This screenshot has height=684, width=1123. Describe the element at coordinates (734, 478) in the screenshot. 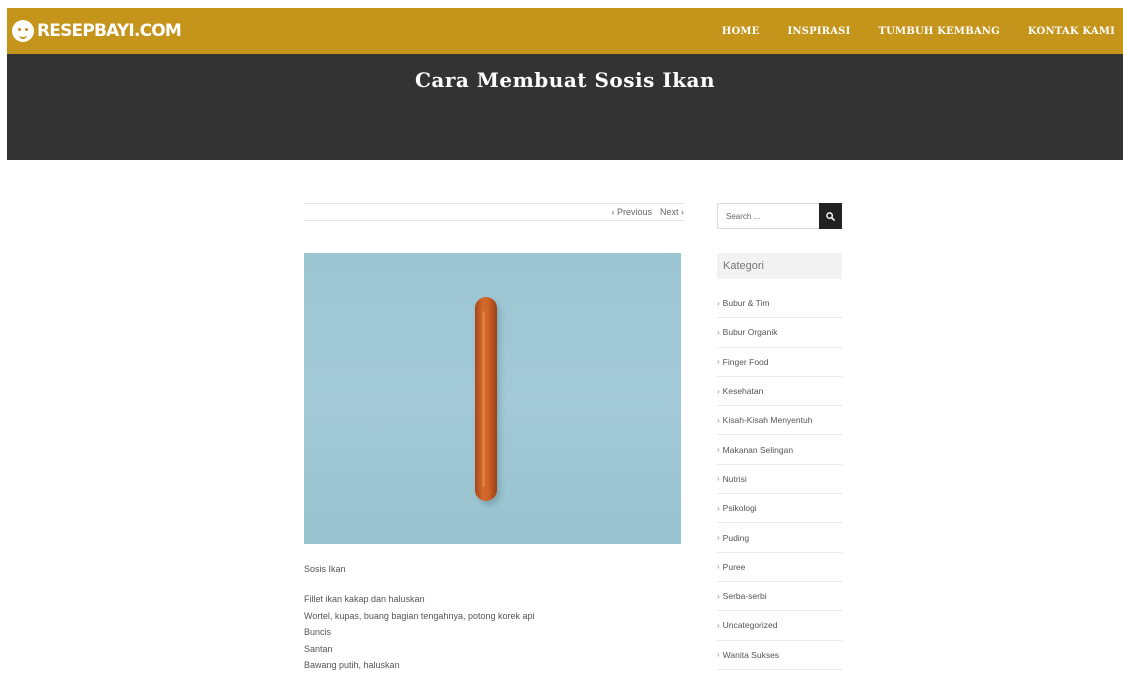

I see `category-label: Nutrisi` at that location.